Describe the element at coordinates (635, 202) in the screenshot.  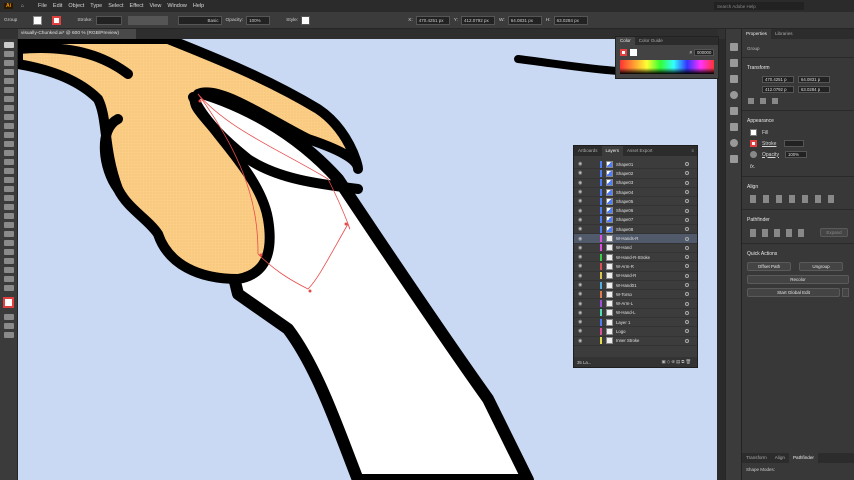
I see `layer-row: ◉ Shape05` at that location.